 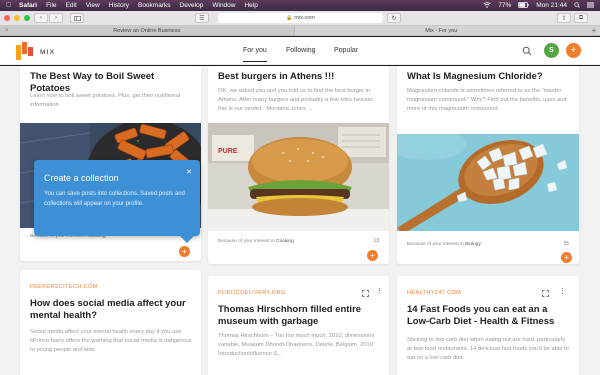 I want to click on tooltip-title: Create a collection, so click(x=81, y=178).